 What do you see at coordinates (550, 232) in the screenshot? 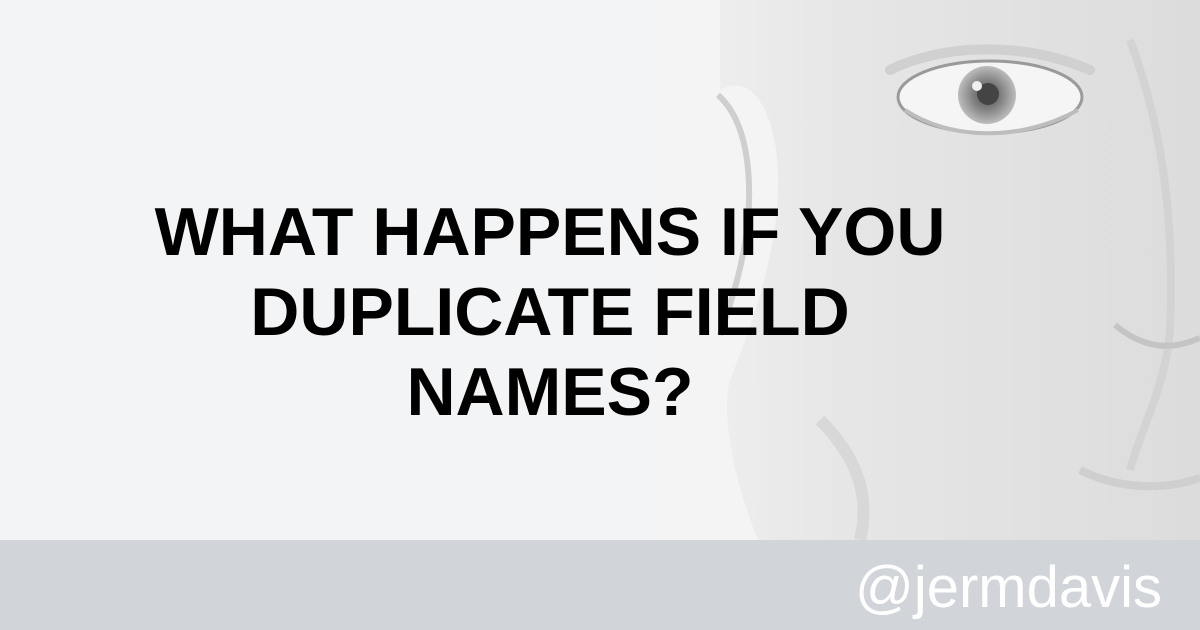
I see `title-line-1: WHAT HAPPENS IF YOU` at bounding box center [550, 232].